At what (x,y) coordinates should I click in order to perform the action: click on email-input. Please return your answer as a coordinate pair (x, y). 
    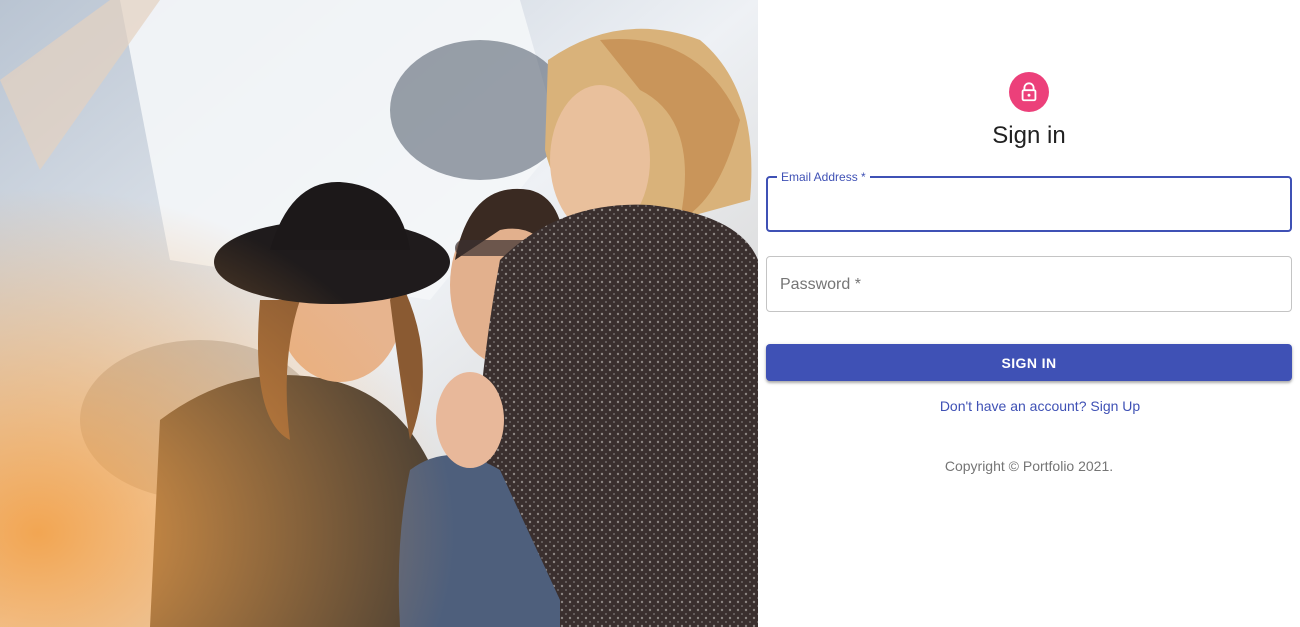
    Looking at the image, I should click on (1030, 204).